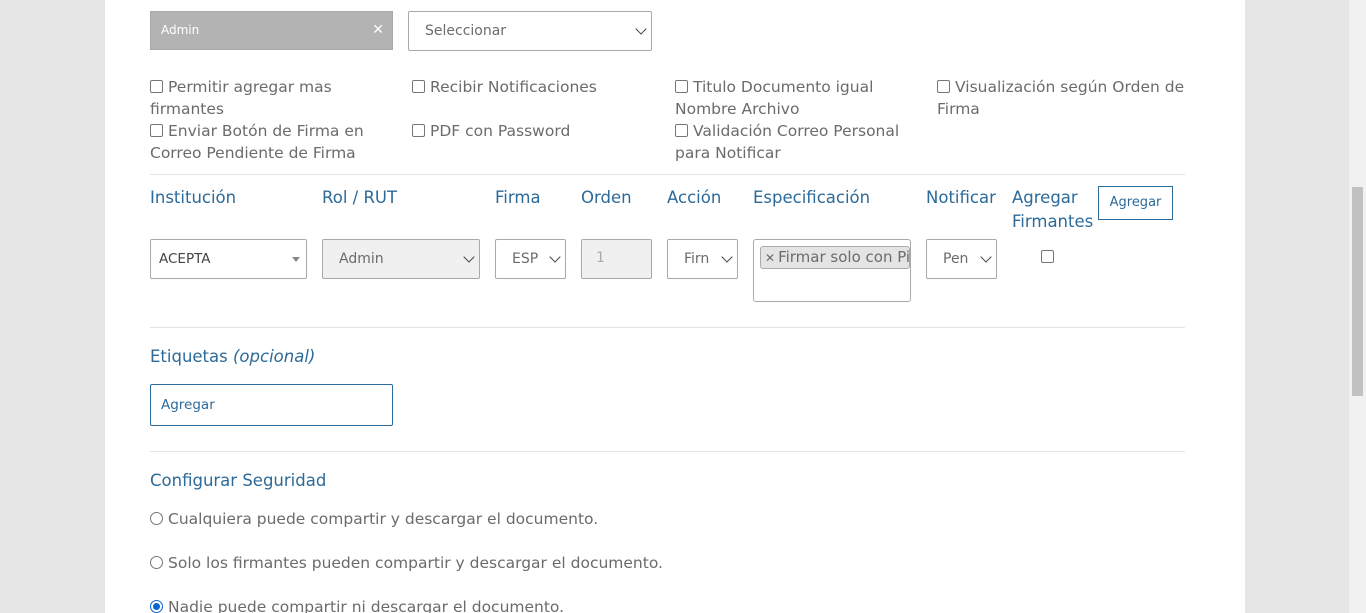  What do you see at coordinates (537, 87) in the screenshot?
I see `option-receive-notifications: Recibir Notificaciones` at bounding box center [537, 87].